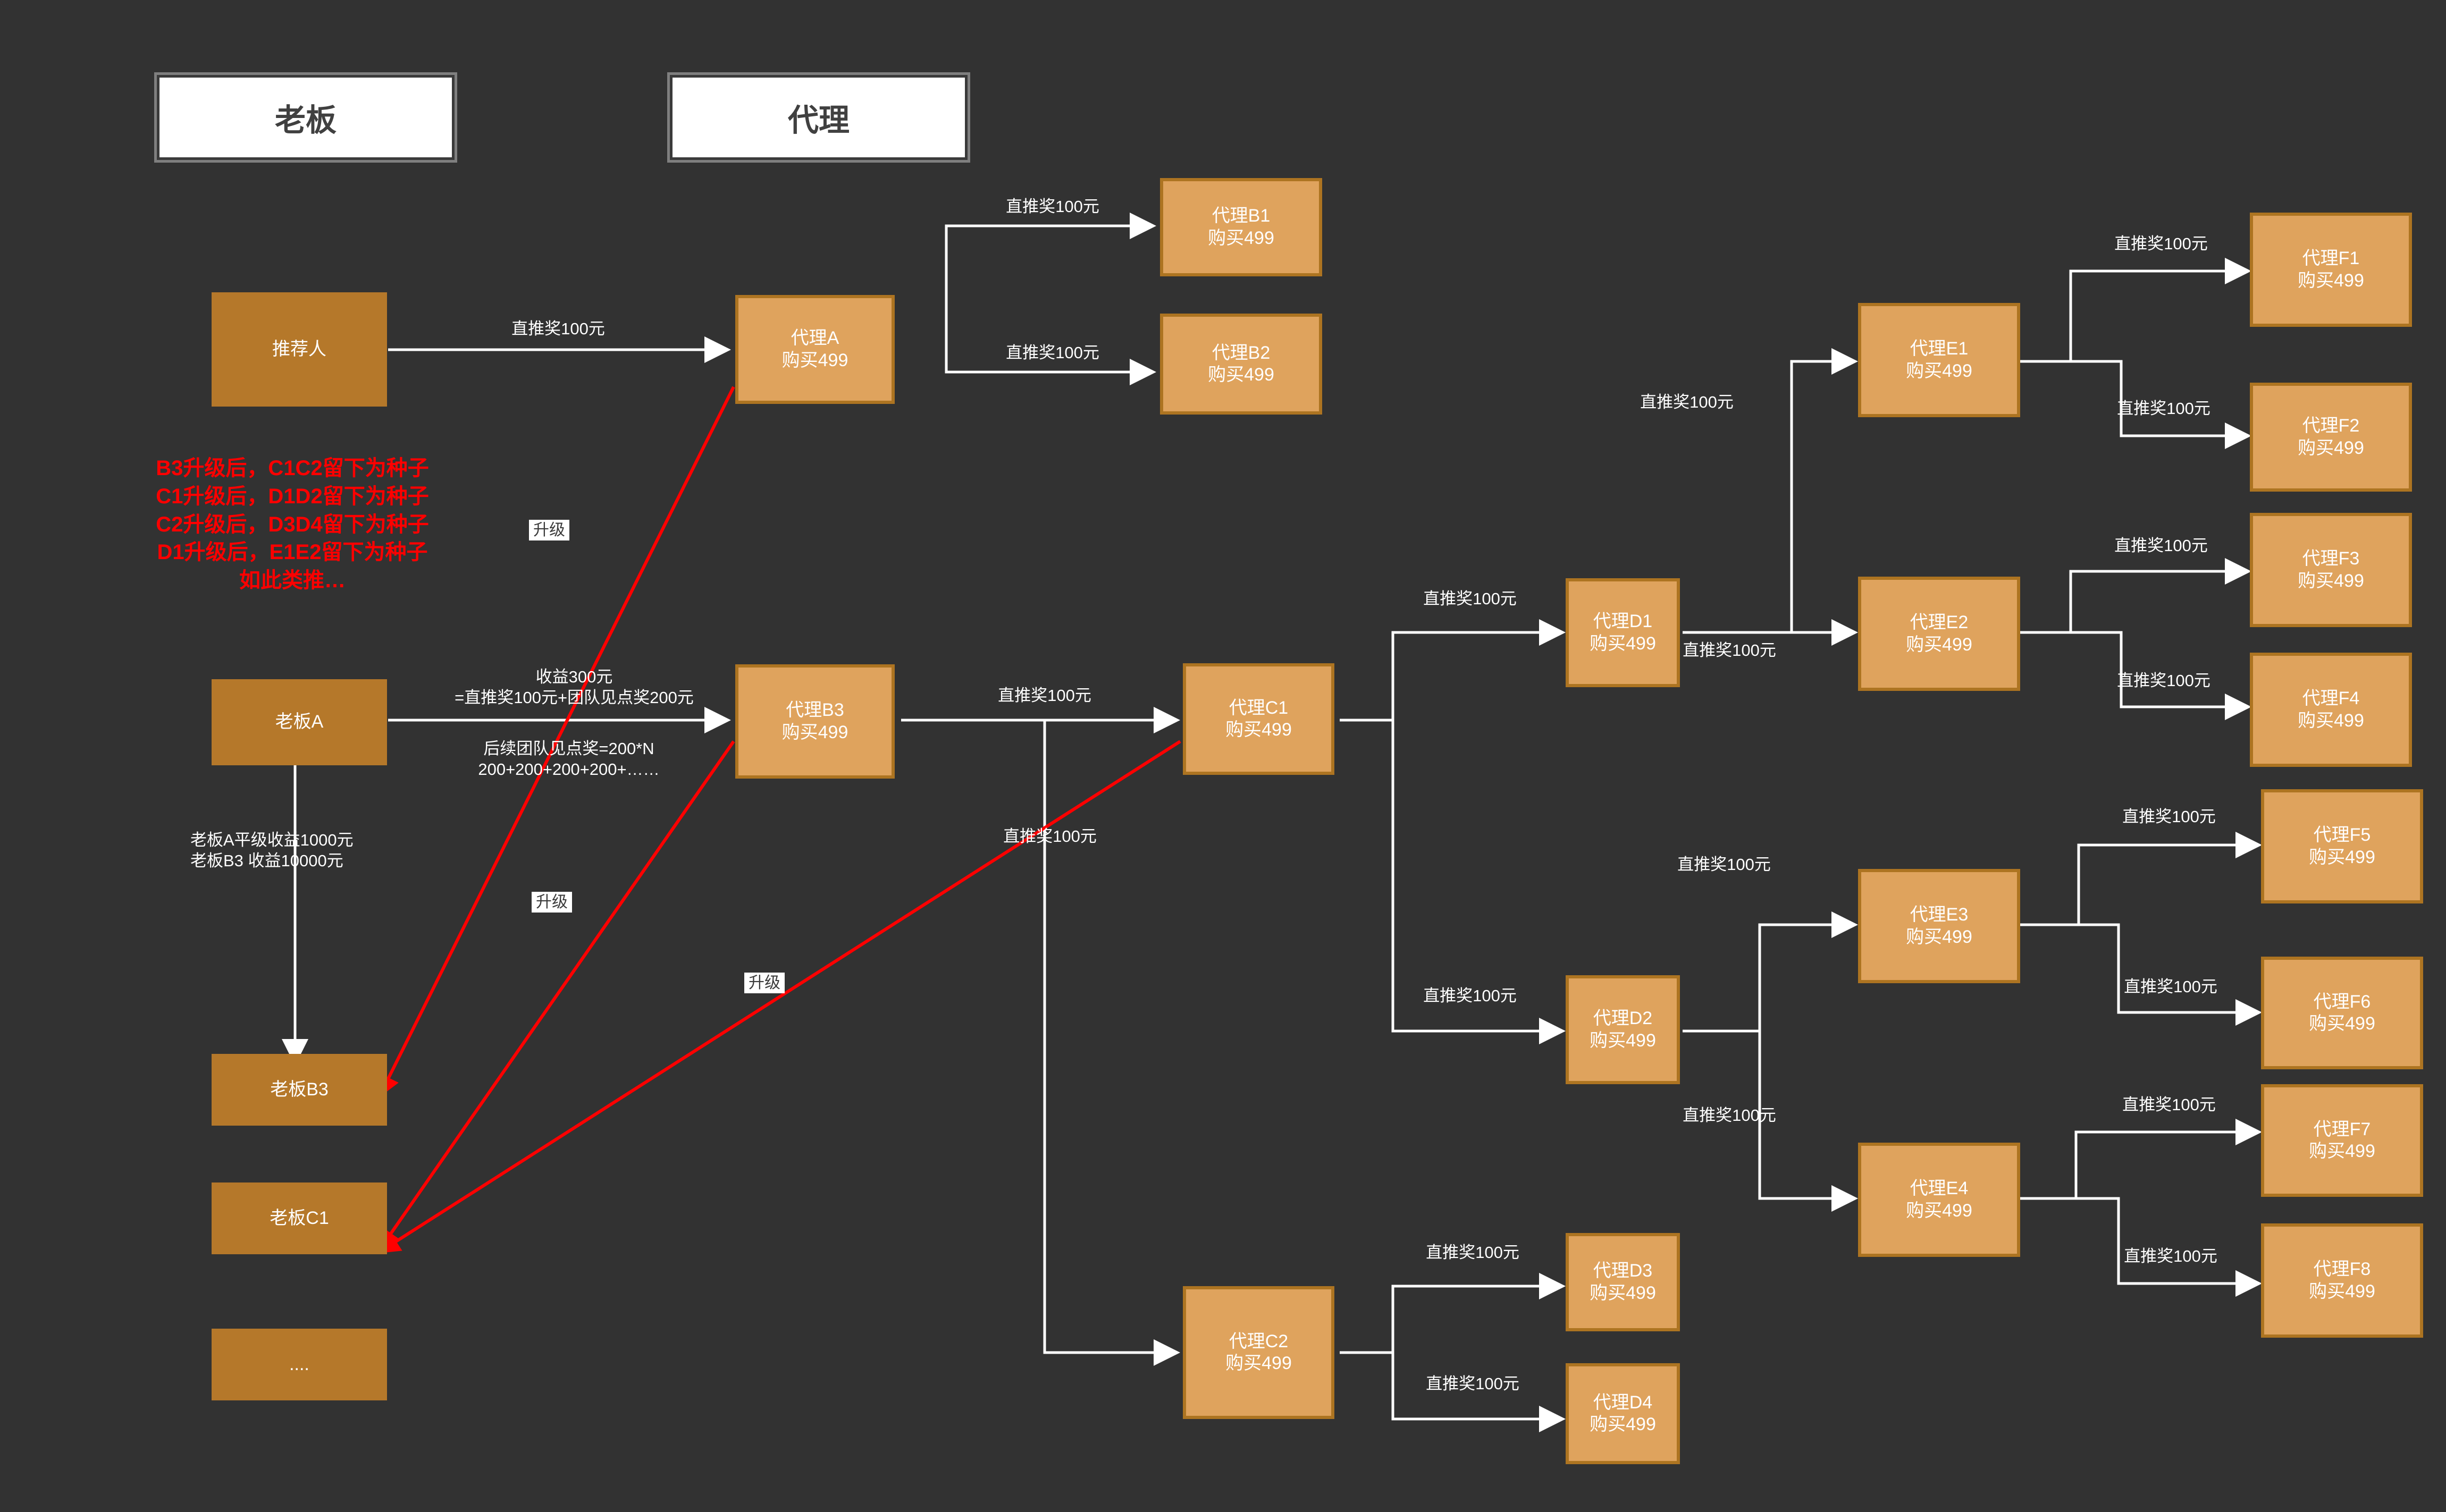 The width and height of the screenshot is (2446, 1512). I want to click on node-agent-b2-label: 代理B2 购买499, so click(1241, 363).